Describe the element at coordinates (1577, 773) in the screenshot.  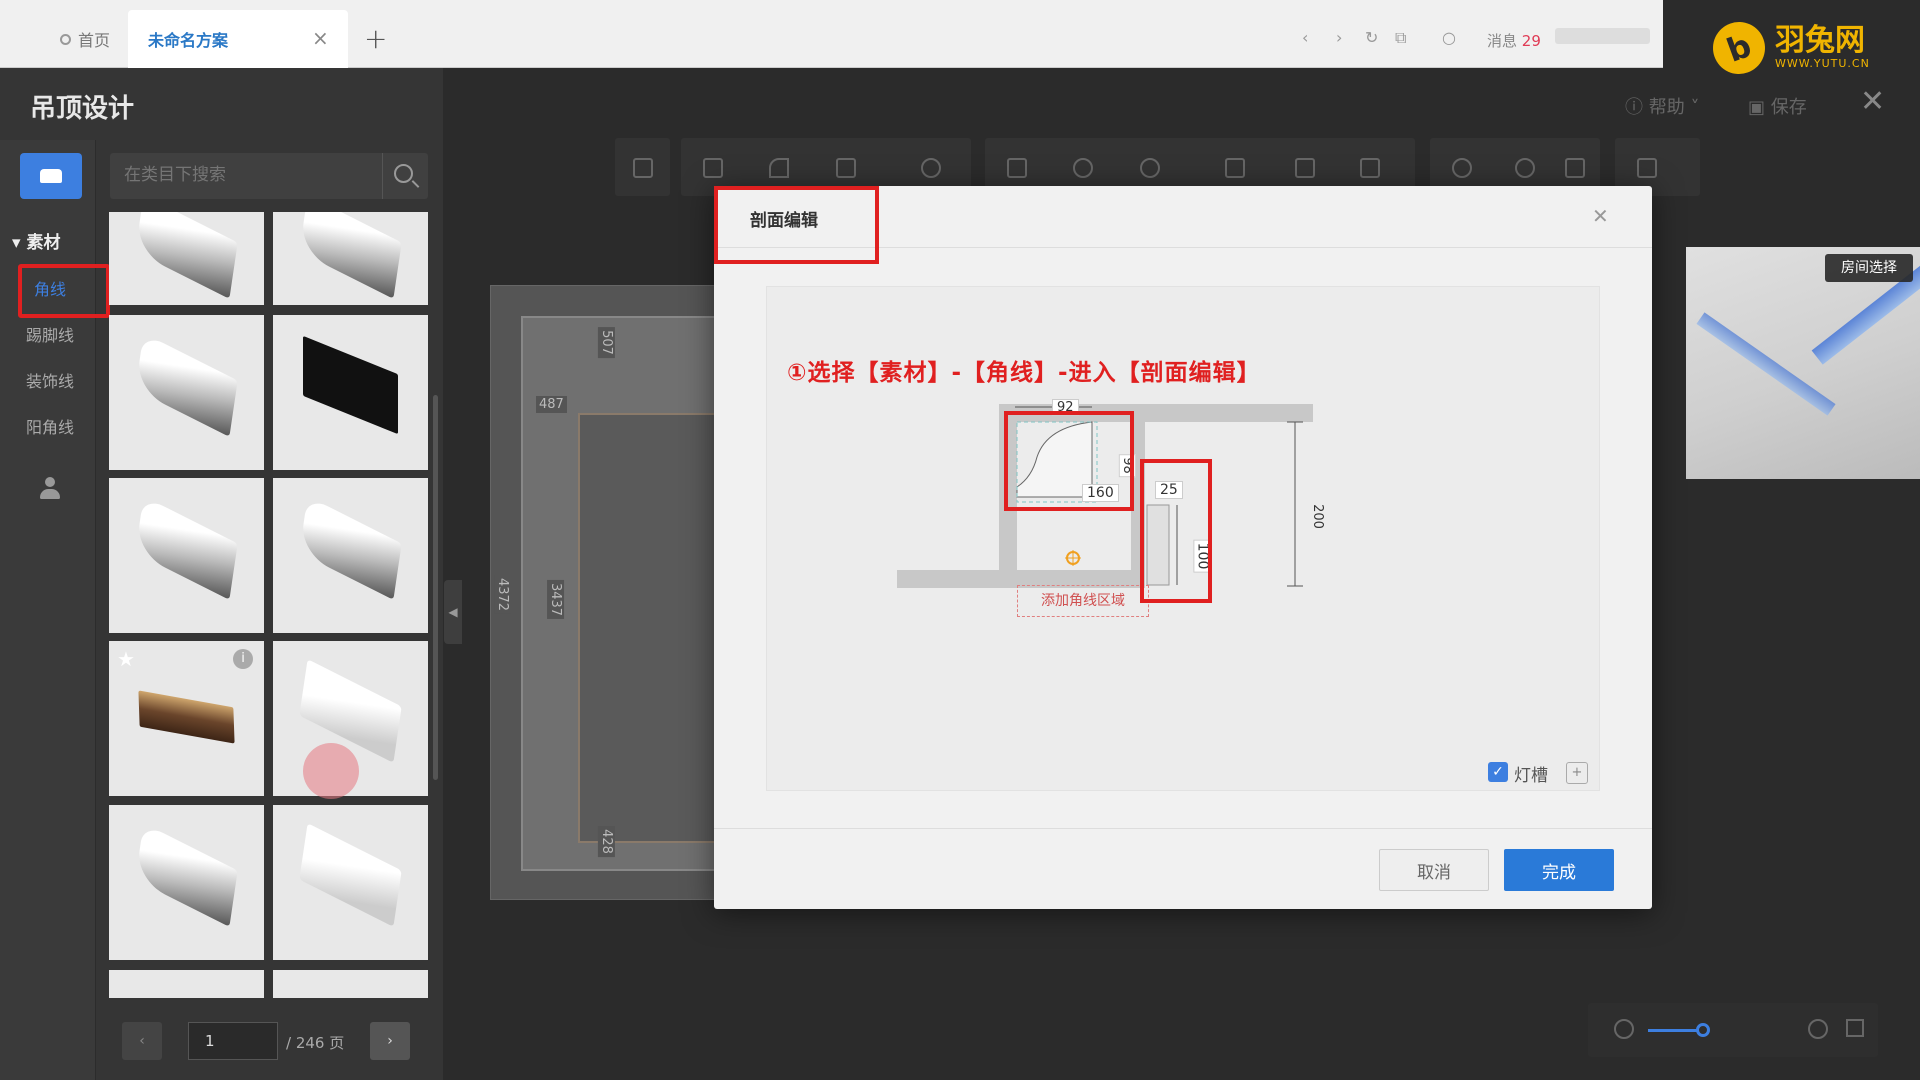
I see `add-light-slot-icon: +` at that location.